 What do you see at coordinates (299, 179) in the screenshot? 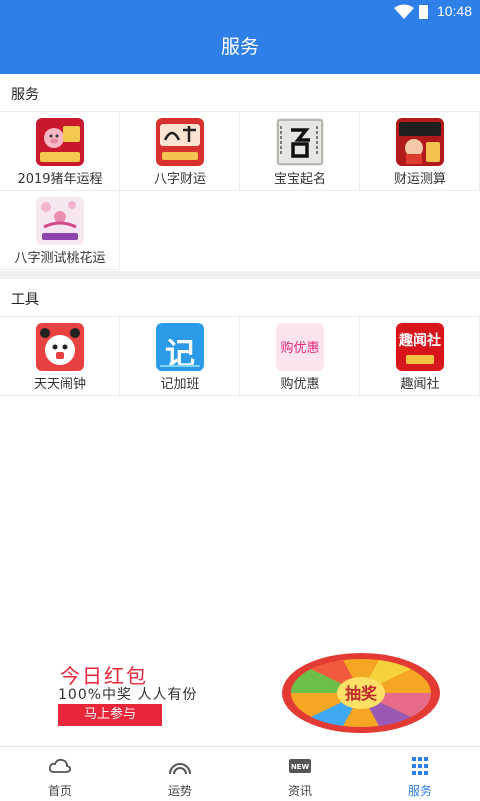
I see `service-label: 宝宝起名` at bounding box center [299, 179].